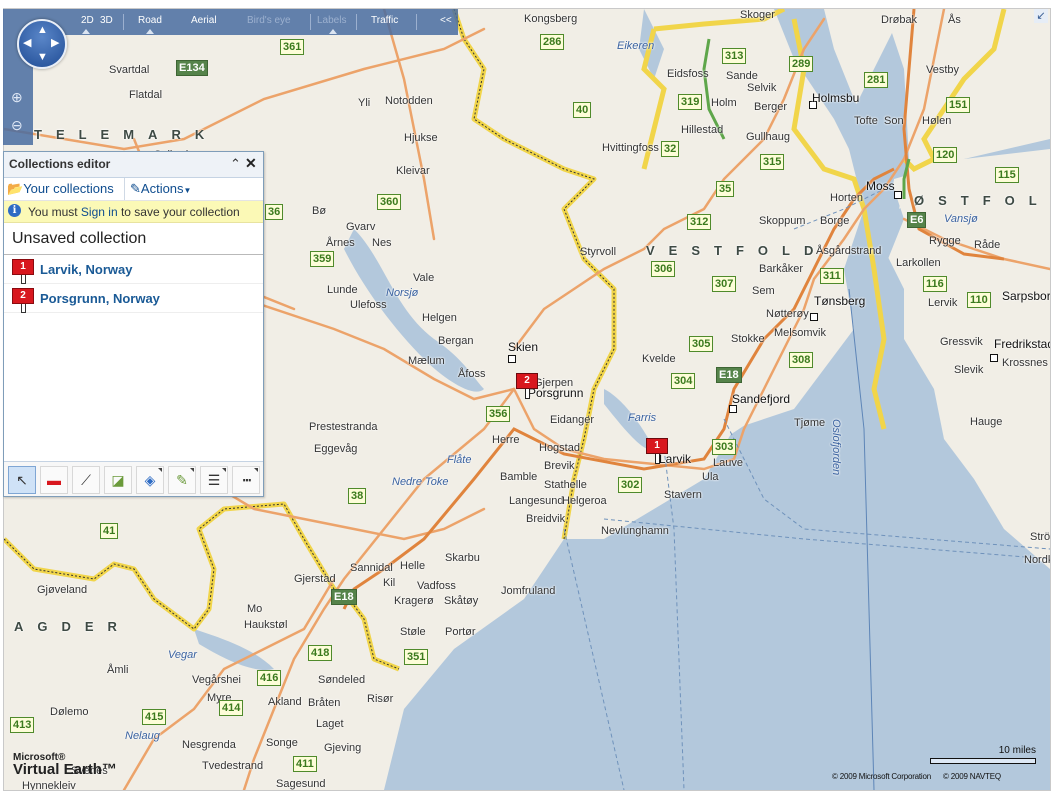  I want to click on collapse-toolbar-button: <<, so click(446, 20).